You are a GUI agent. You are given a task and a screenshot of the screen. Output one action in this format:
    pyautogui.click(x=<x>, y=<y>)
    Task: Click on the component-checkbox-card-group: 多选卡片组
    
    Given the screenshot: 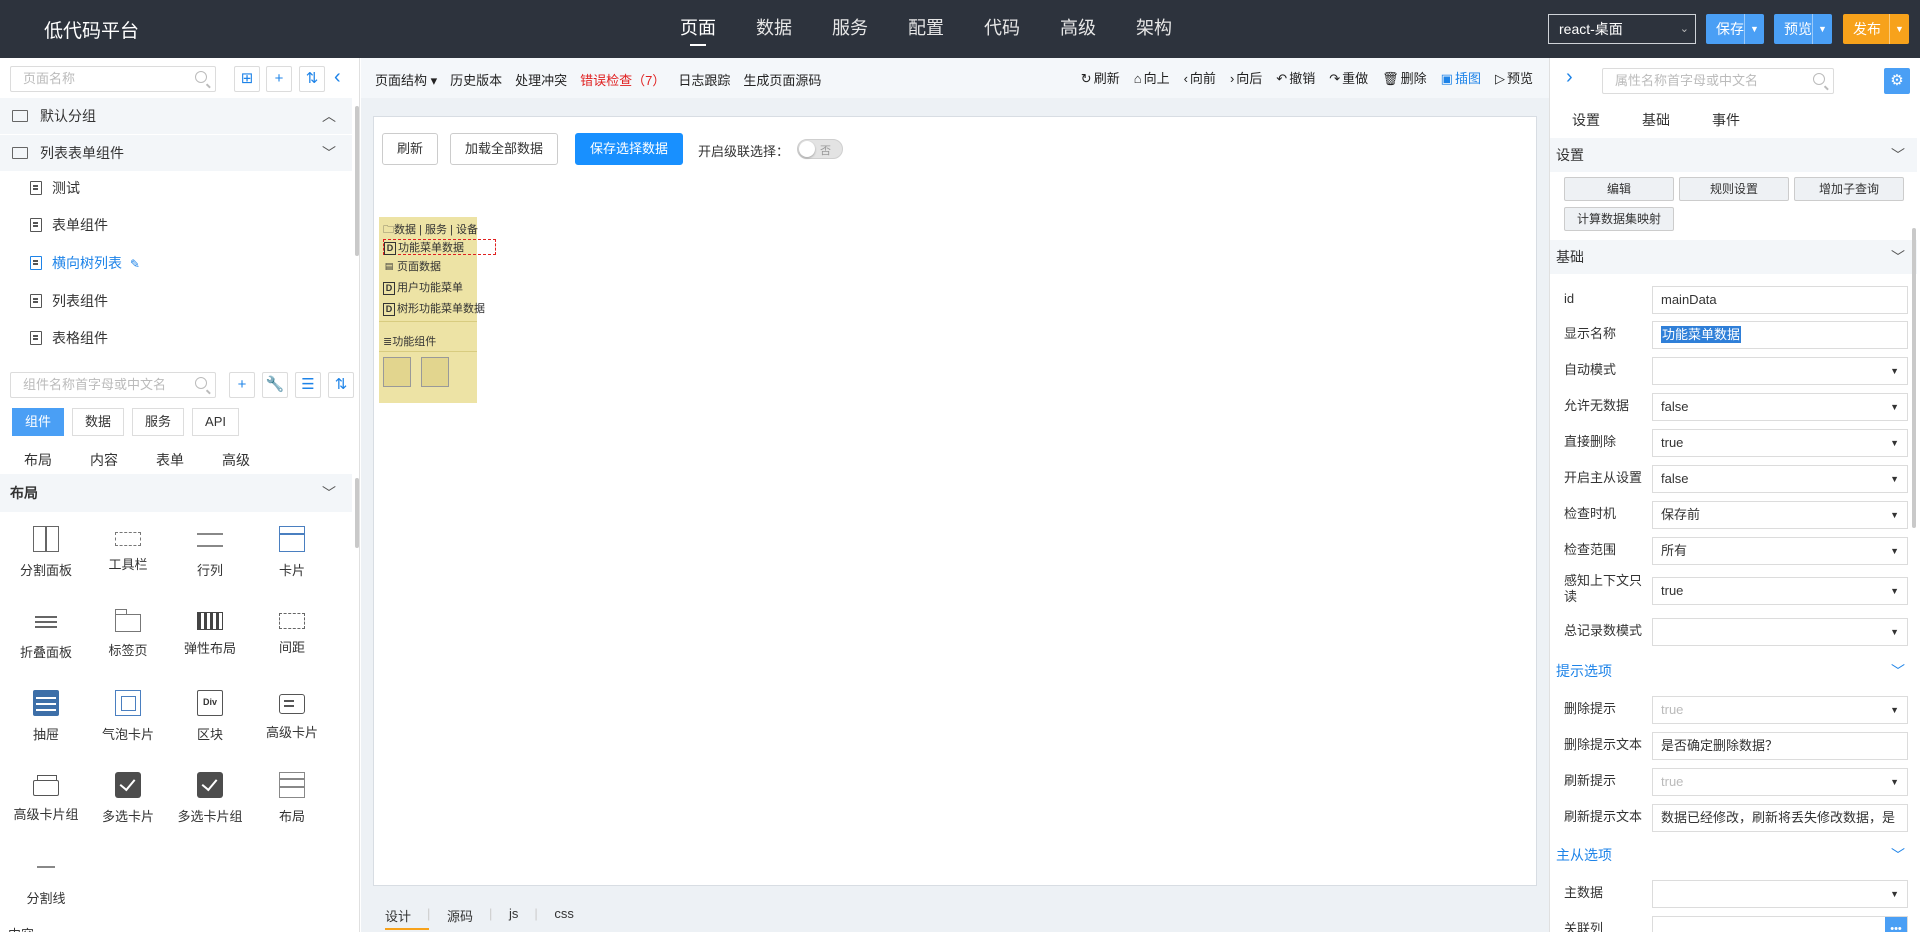 What is the action you would take?
    pyautogui.click(x=210, y=798)
    